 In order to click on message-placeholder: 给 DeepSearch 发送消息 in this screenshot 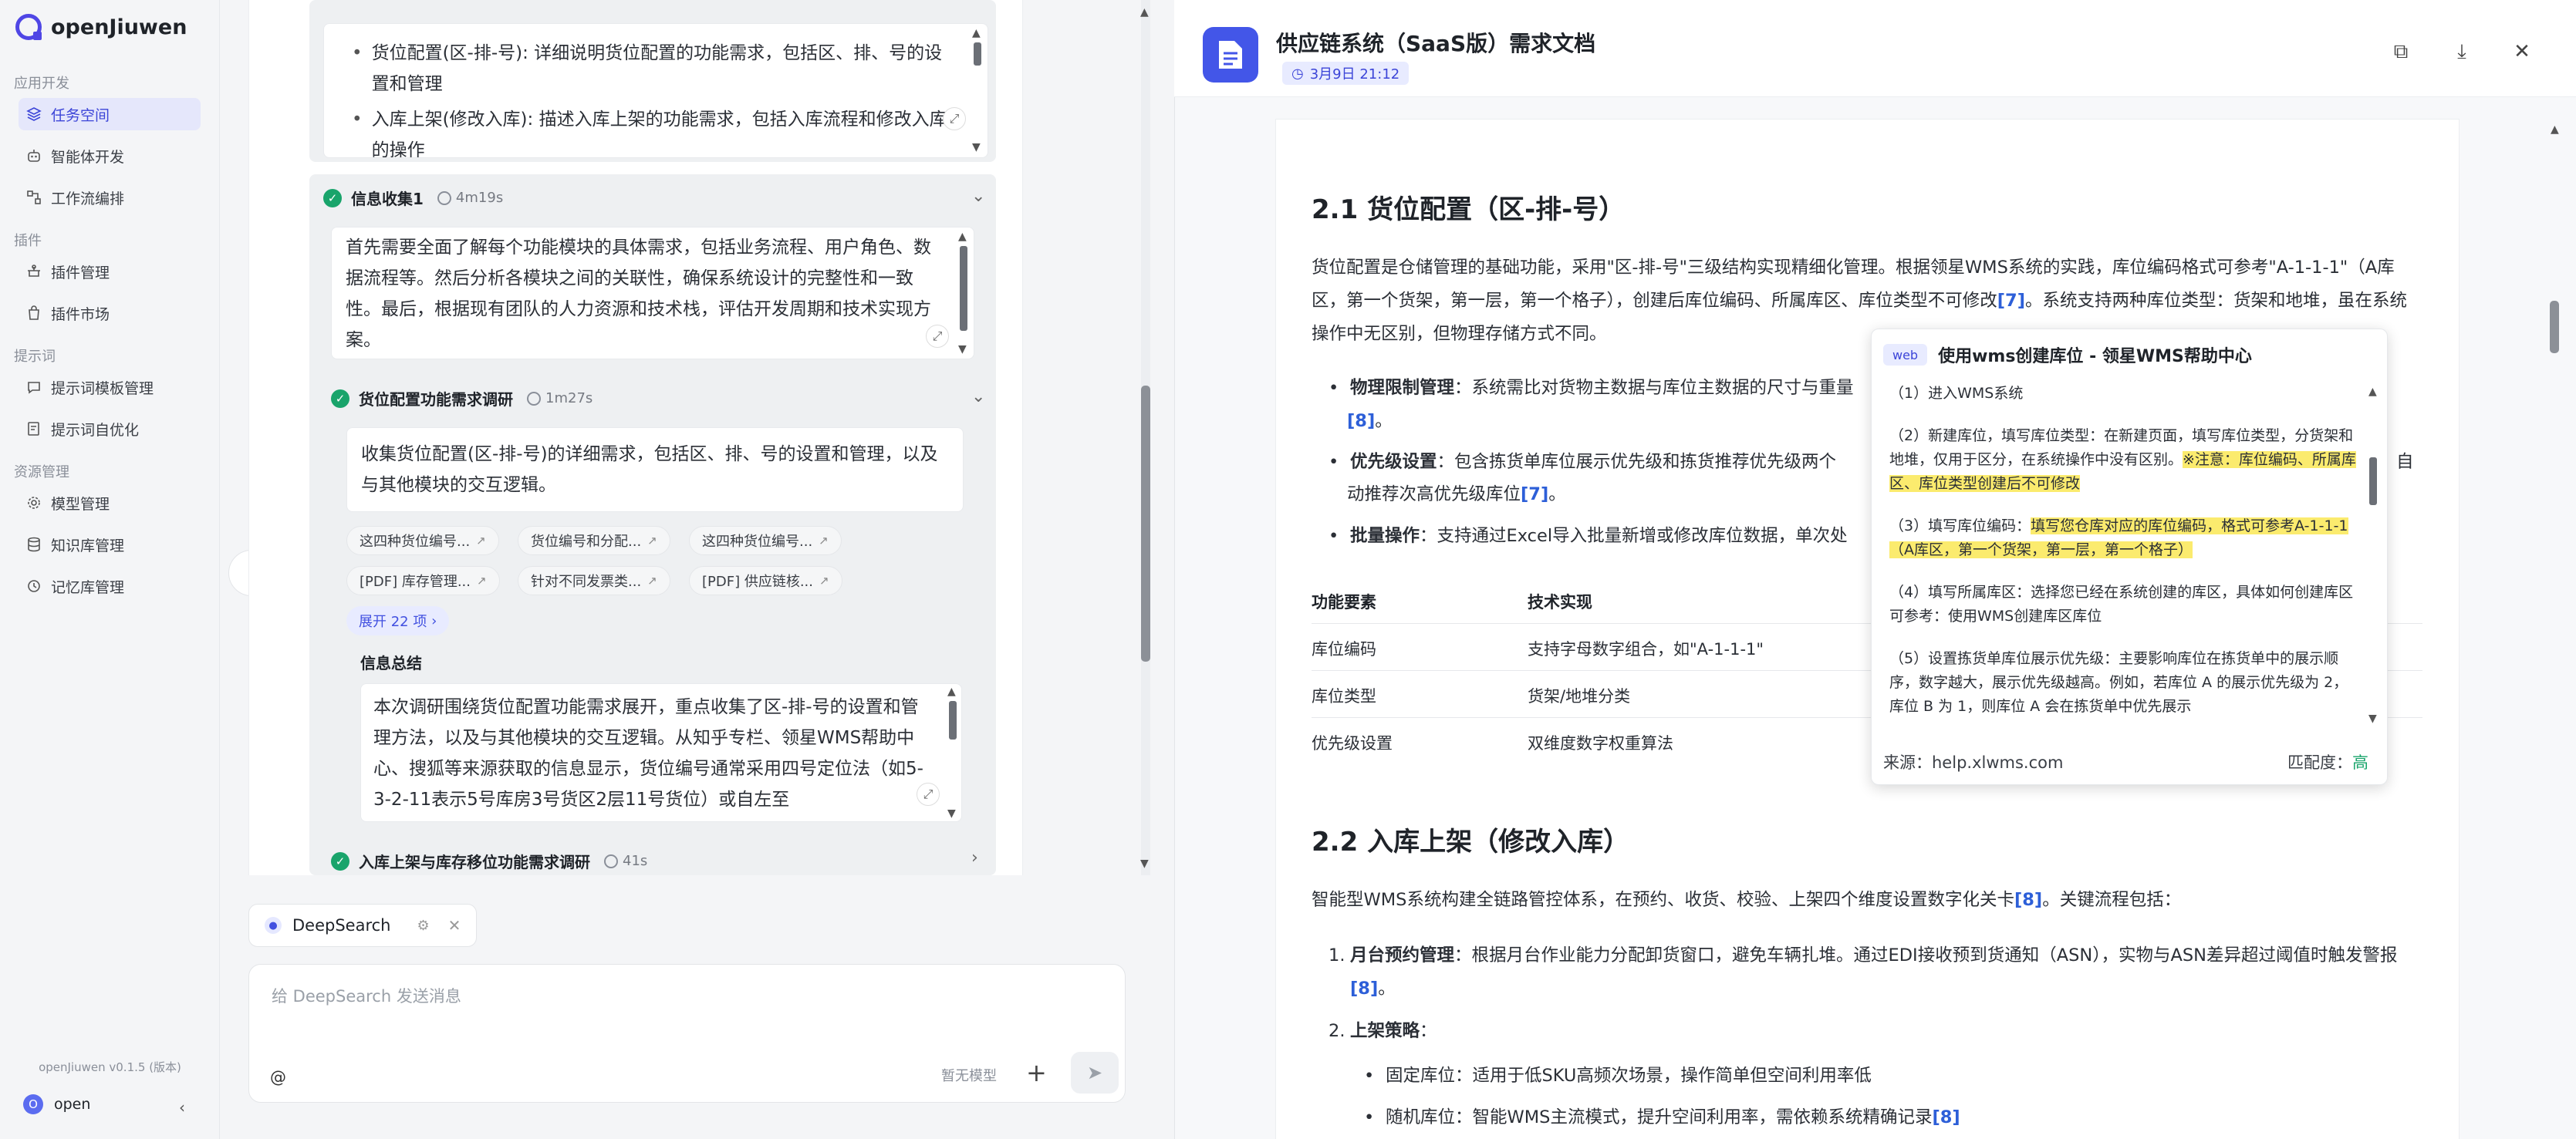, I will do `click(366, 997)`.